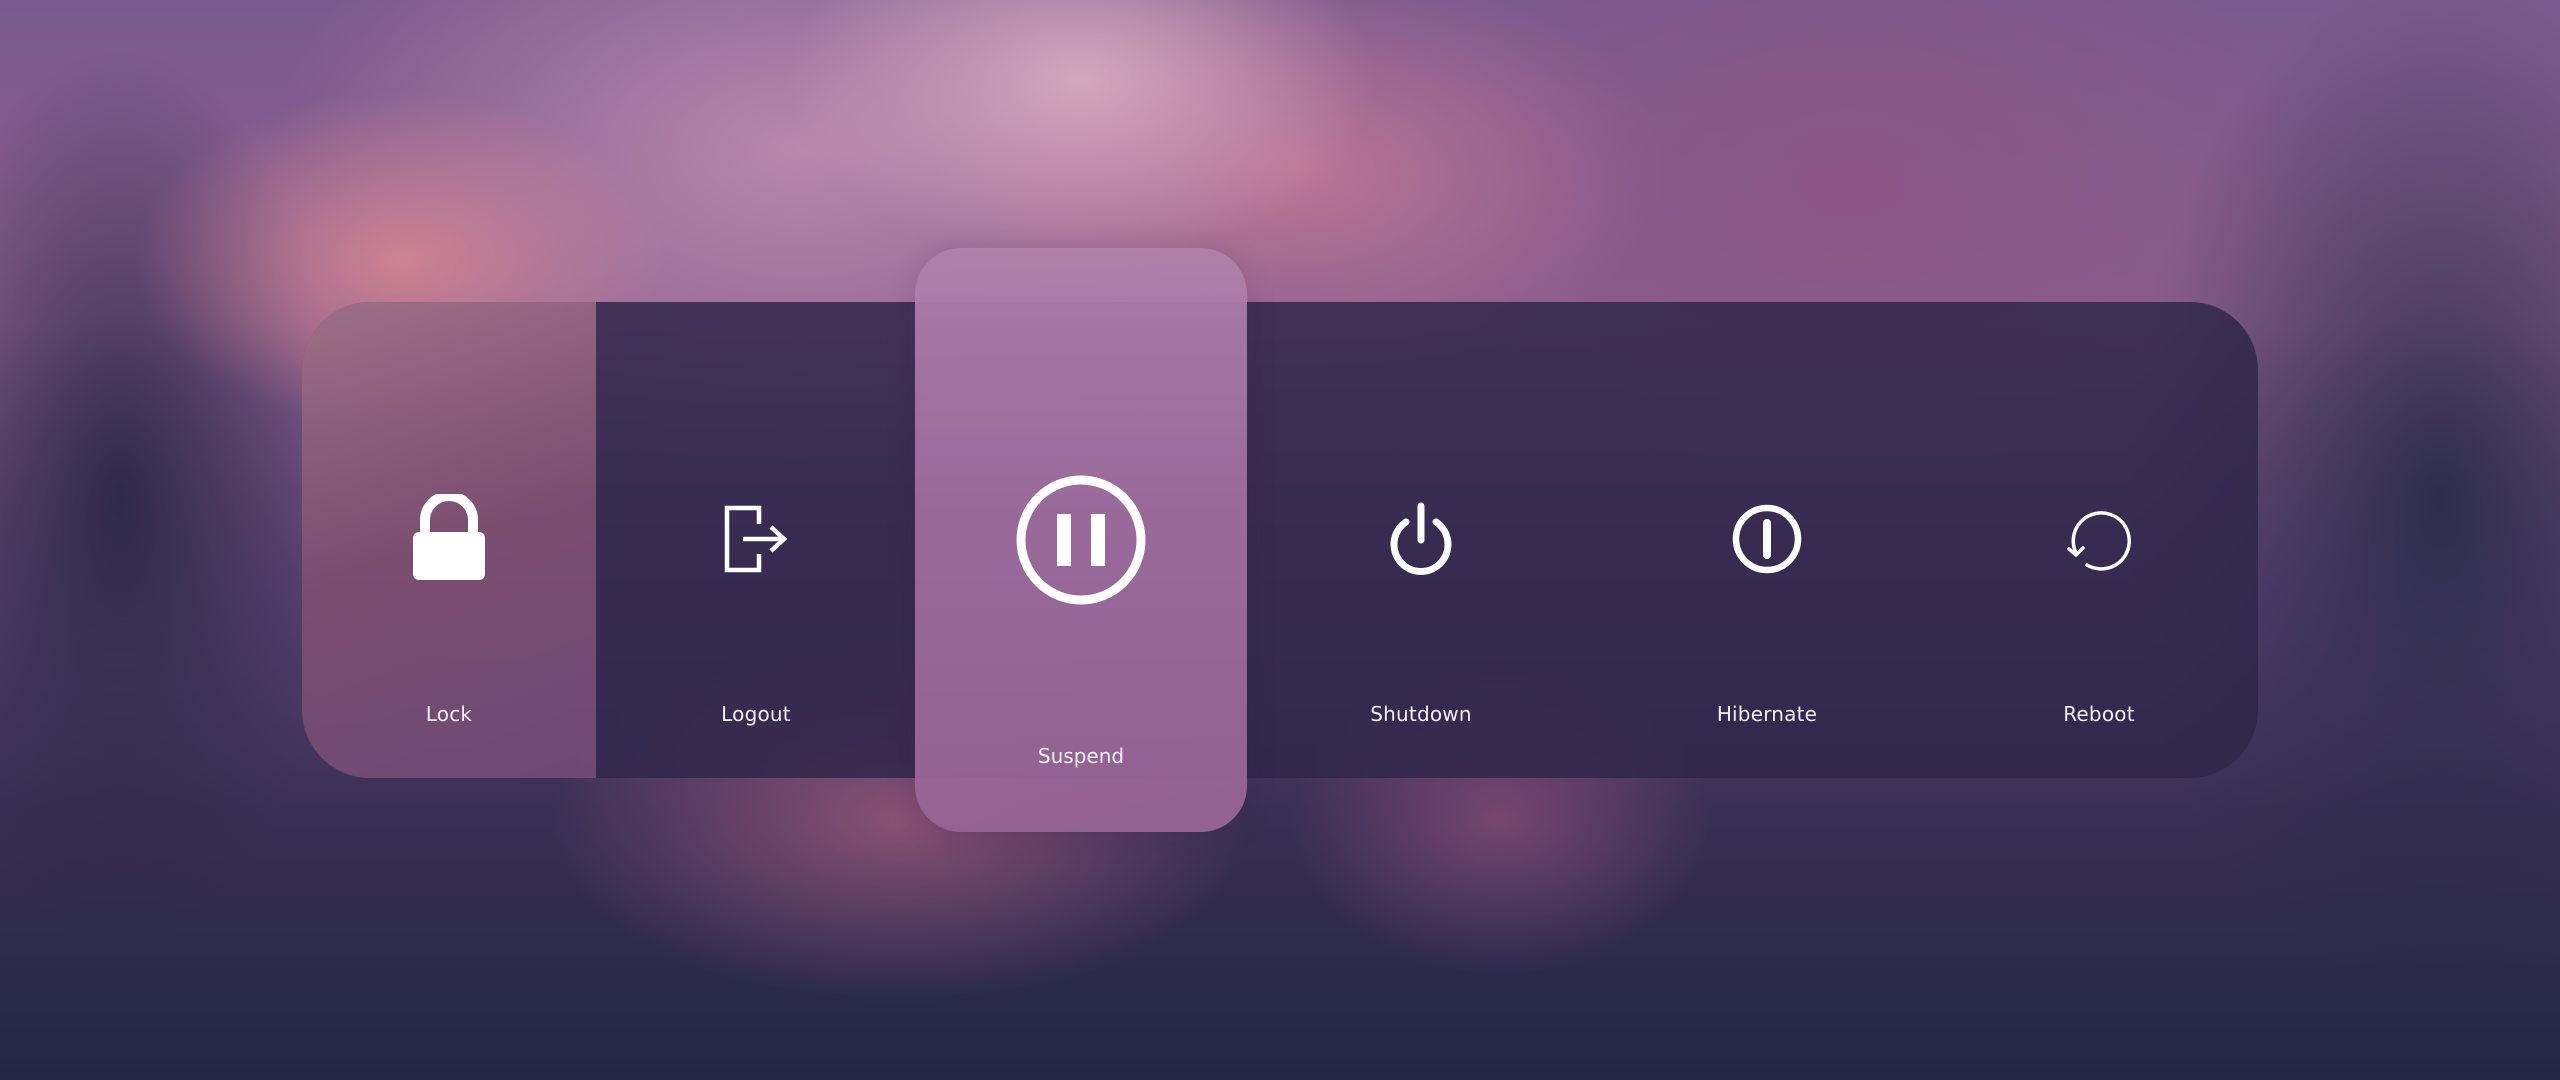 This screenshot has width=2560, height=1080. I want to click on logout-label: Logout, so click(756, 714).